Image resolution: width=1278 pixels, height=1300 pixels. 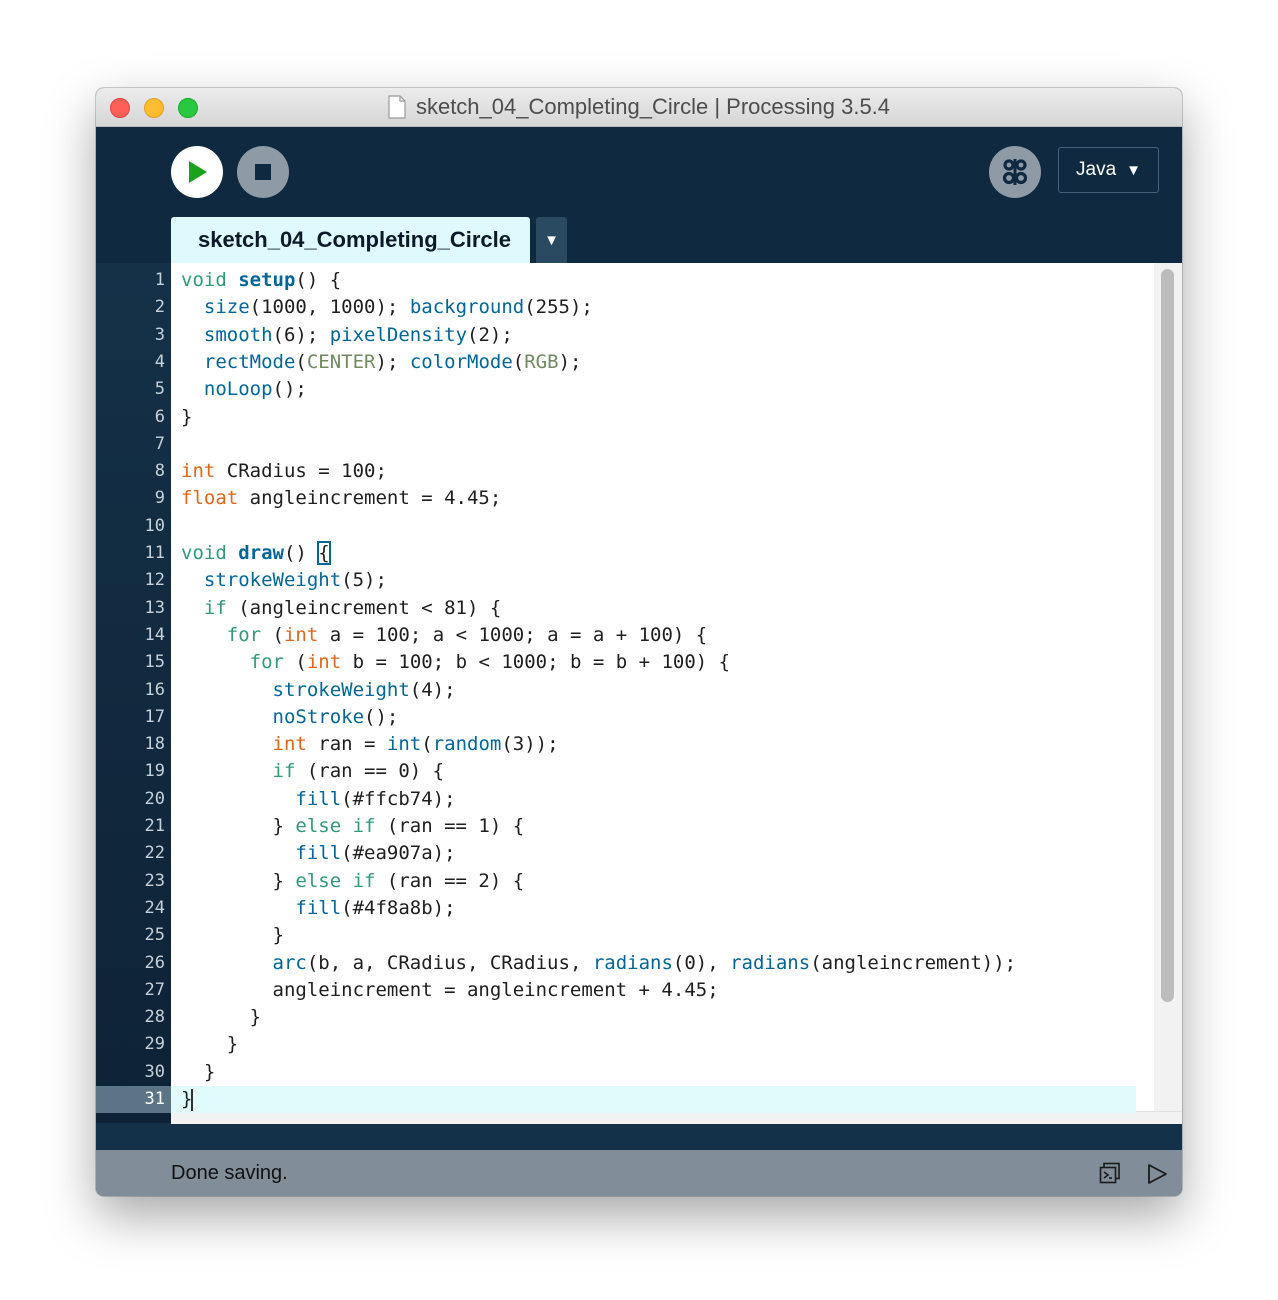 What do you see at coordinates (467, 744) in the screenshot?
I see `code-token: random` at bounding box center [467, 744].